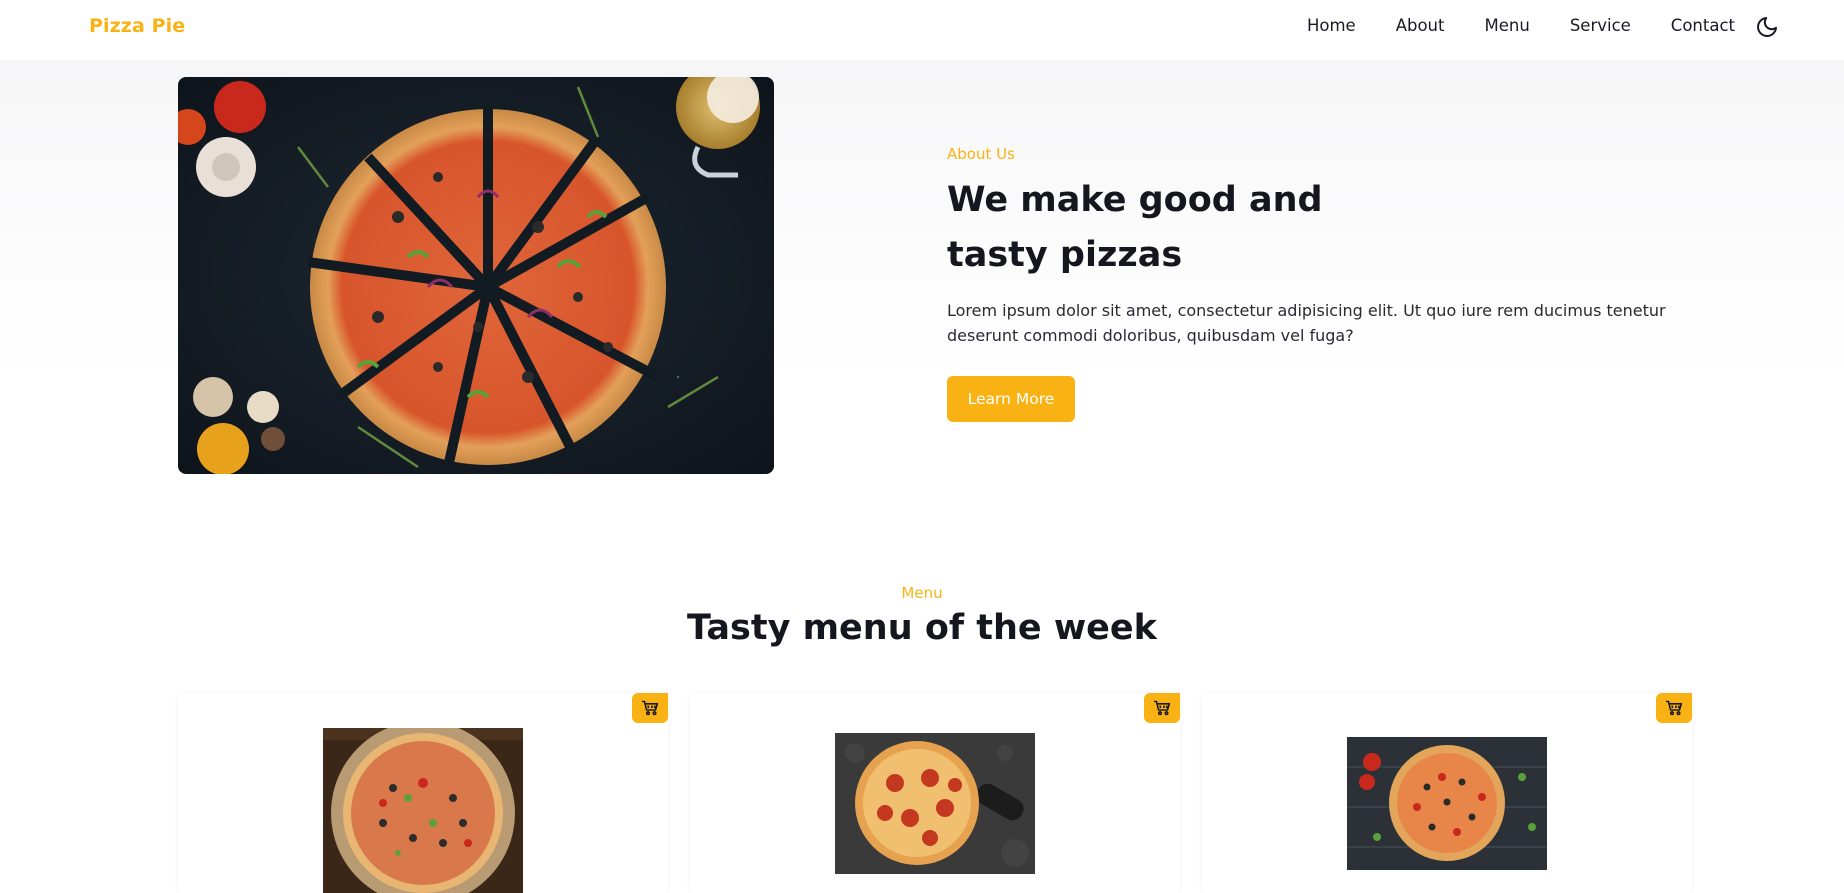 This screenshot has height=893, width=1844. I want to click on main-nav: Home About Menu Service Contact, so click(1521, 25).